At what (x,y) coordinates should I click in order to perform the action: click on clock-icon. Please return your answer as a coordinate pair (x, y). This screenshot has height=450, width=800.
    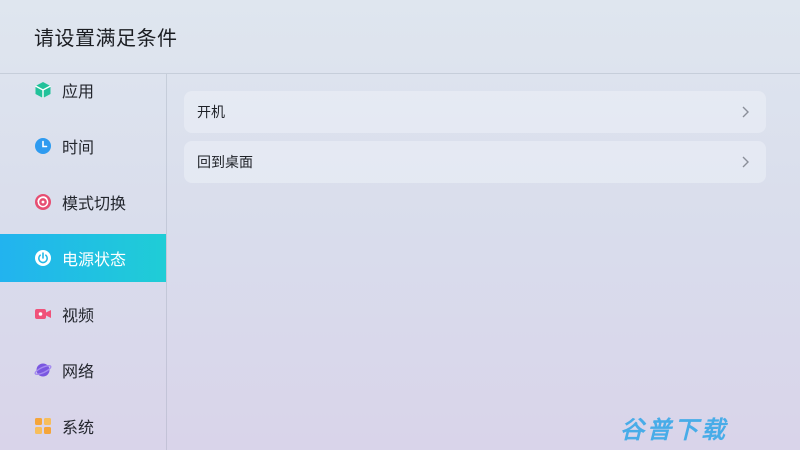
    Looking at the image, I should click on (43, 146).